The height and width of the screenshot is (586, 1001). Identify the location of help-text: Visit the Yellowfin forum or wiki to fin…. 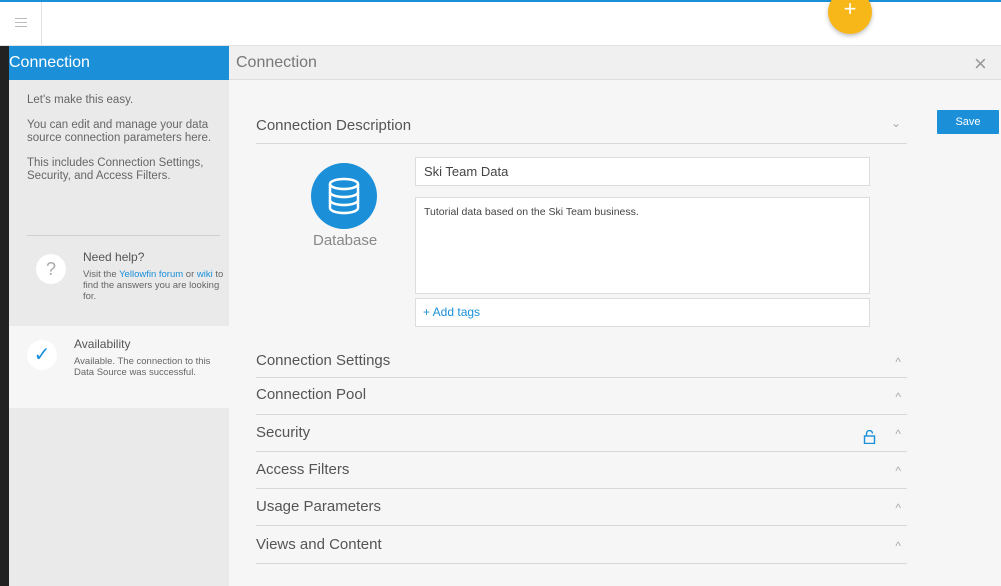
(155, 285).